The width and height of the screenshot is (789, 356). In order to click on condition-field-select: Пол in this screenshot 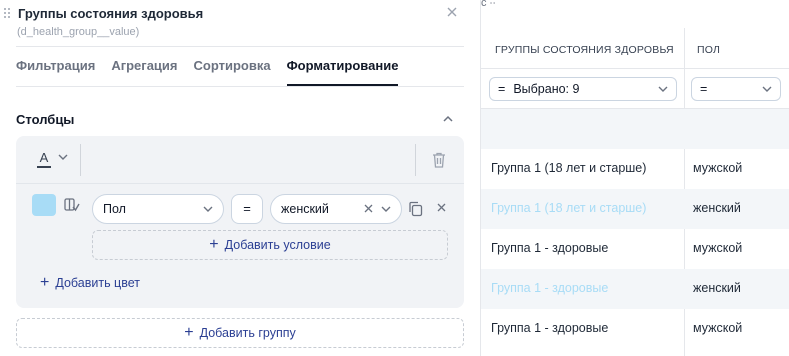, I will do `click(158, 209)`.